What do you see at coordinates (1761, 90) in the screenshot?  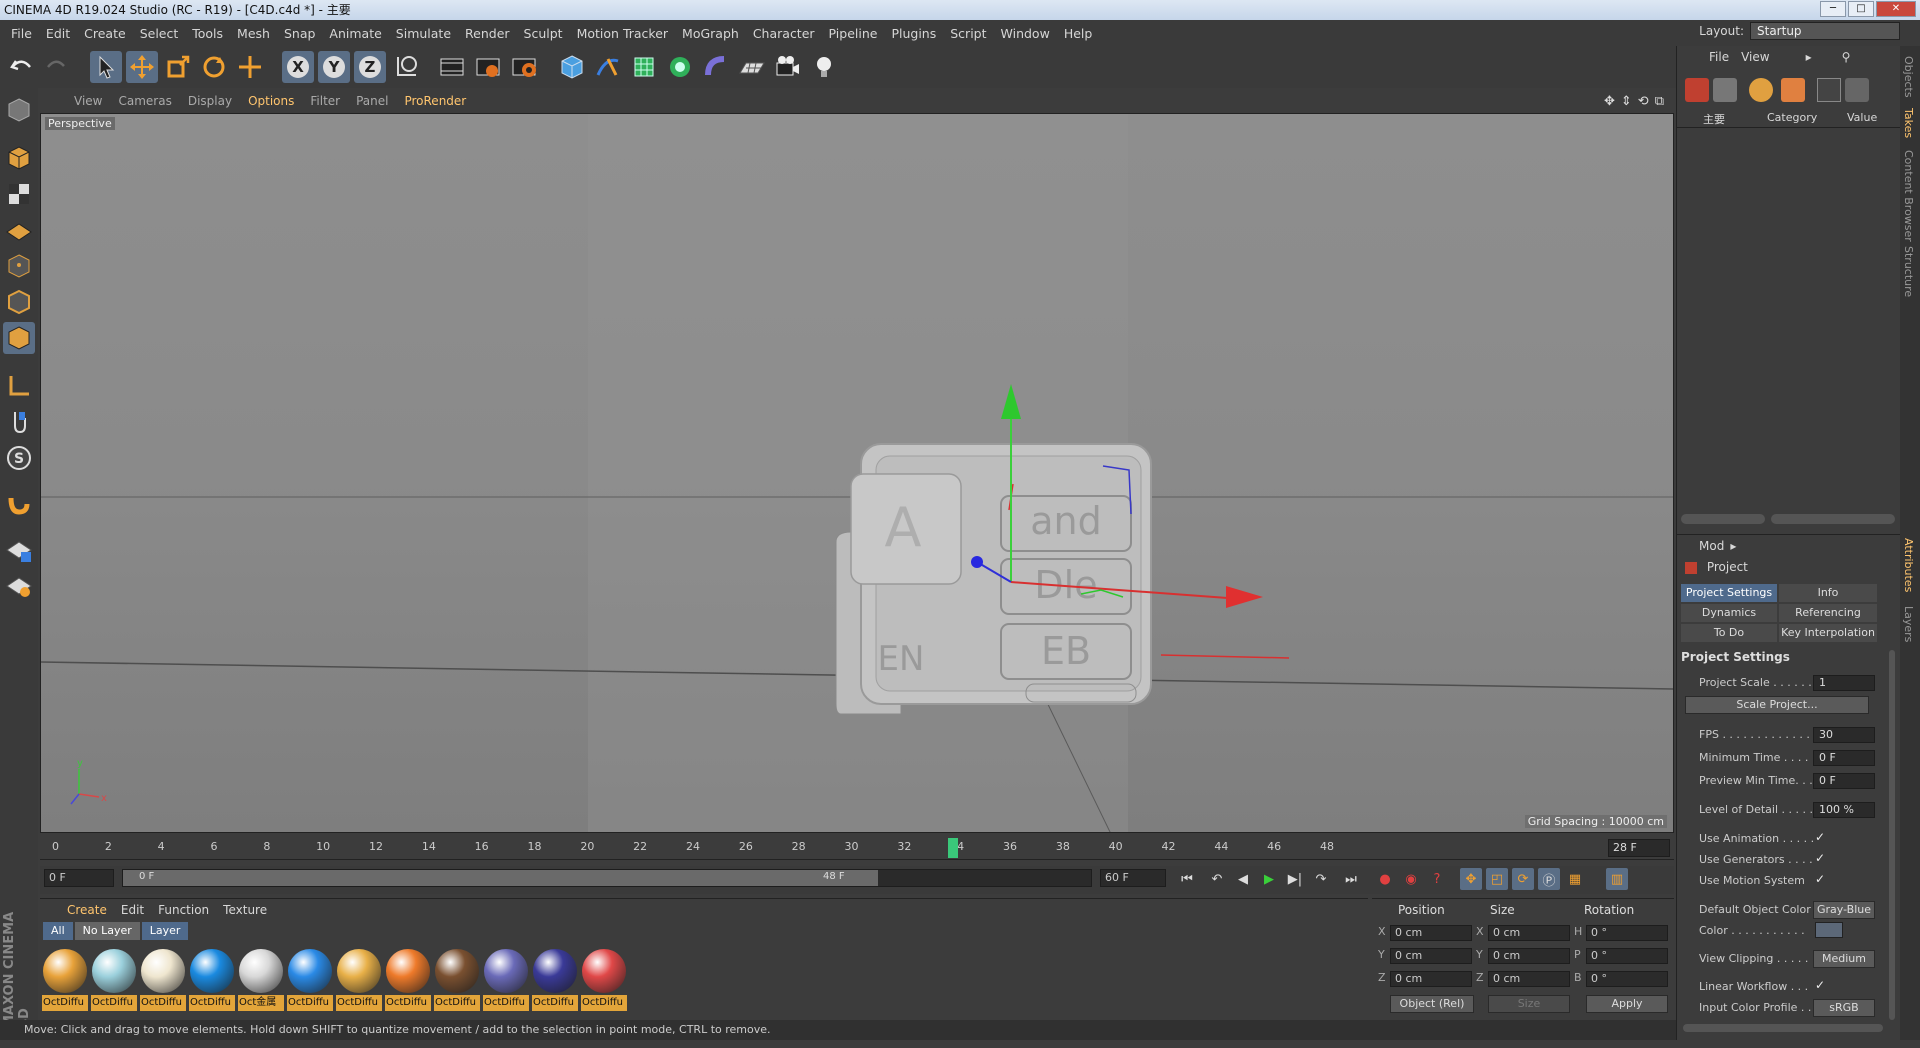 I see `auto-take-icon` at bounding box center [1761, 90].